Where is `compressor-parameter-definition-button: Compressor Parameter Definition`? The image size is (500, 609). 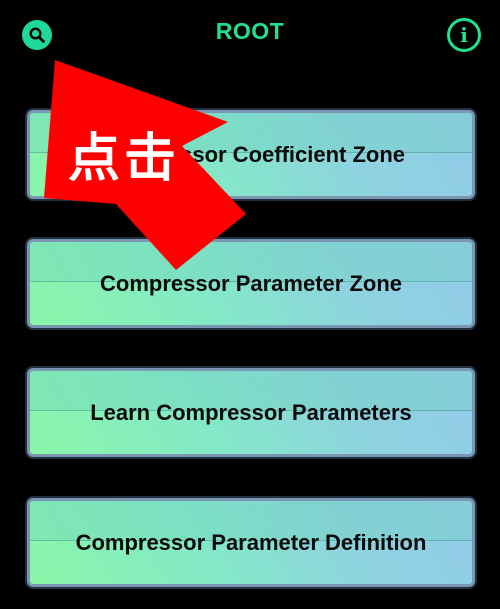 compressor-parameter-definition-button: Compressor Parameter Definition is located at coordinates (251, 542).